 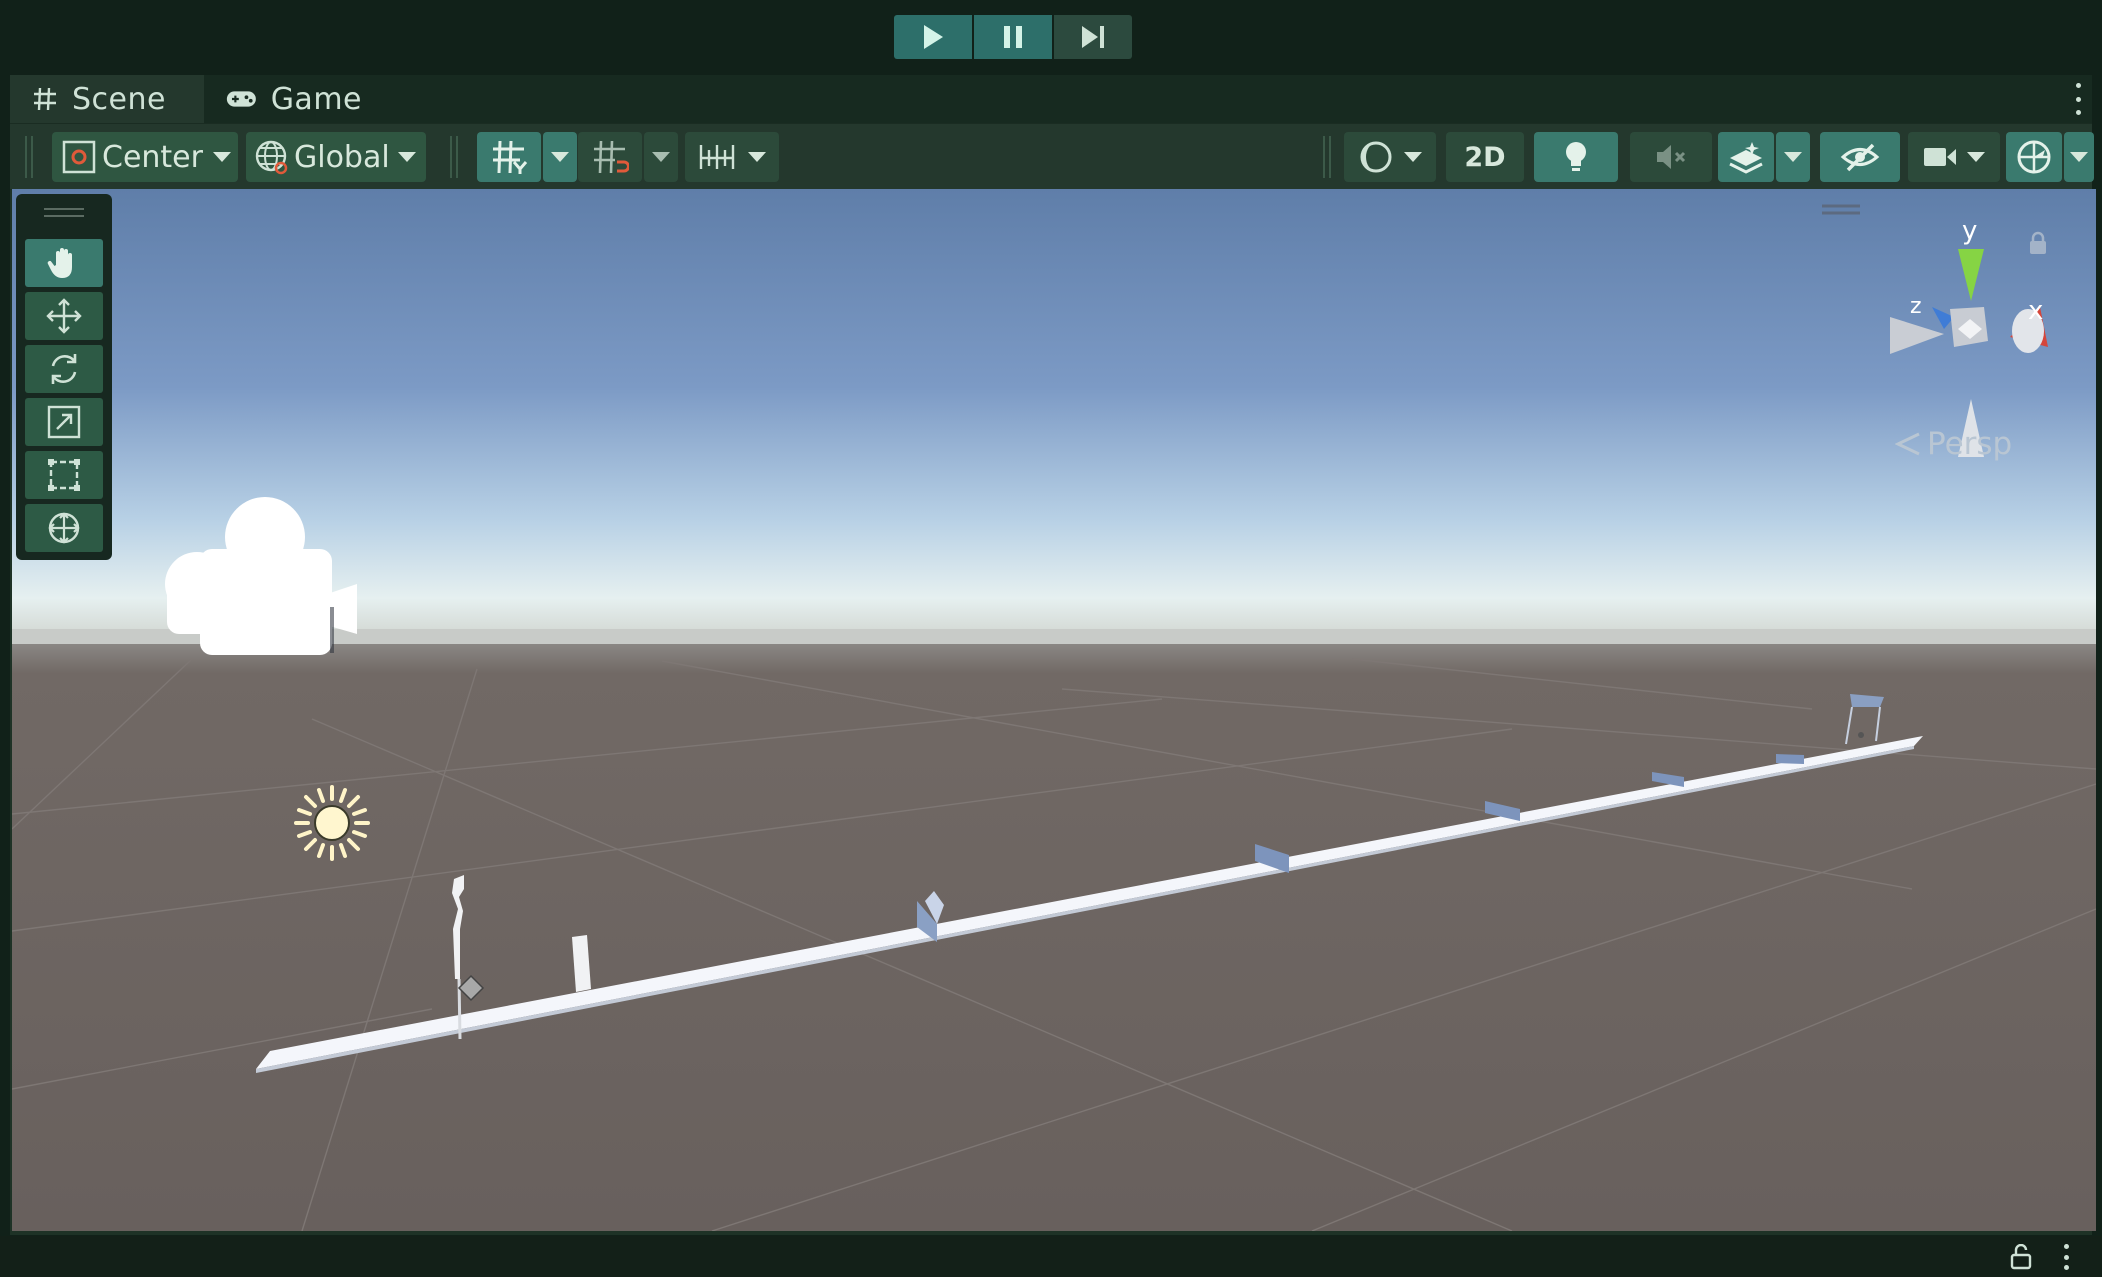 I want to click on move-arrows-icon, so click(x=64, y=316).